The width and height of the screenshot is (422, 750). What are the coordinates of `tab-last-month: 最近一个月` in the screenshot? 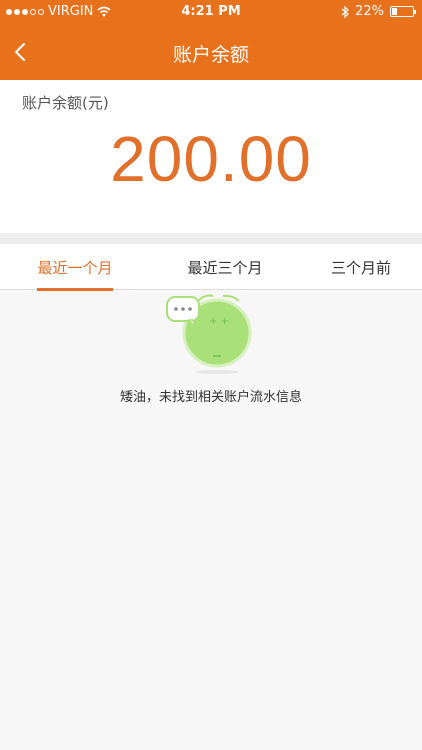 It's located at (75, 267).